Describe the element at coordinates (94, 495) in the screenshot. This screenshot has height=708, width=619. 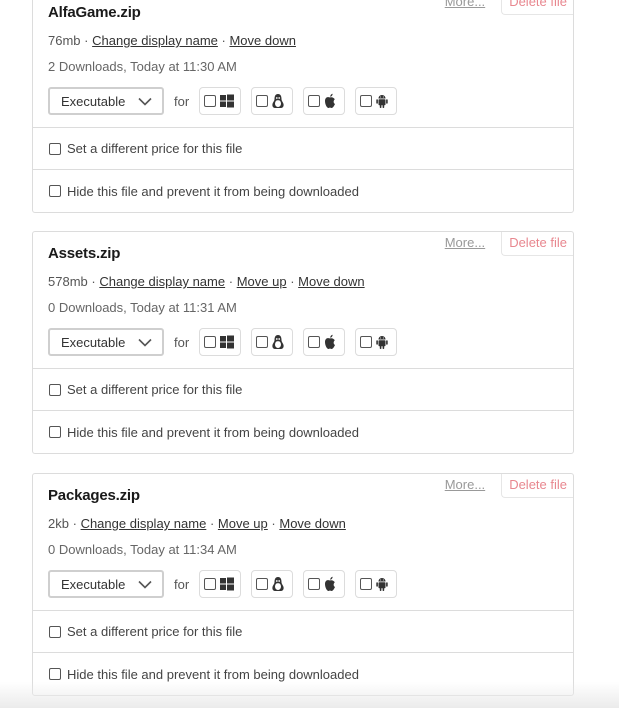
I see `file-name: Packages.zip` at that location.